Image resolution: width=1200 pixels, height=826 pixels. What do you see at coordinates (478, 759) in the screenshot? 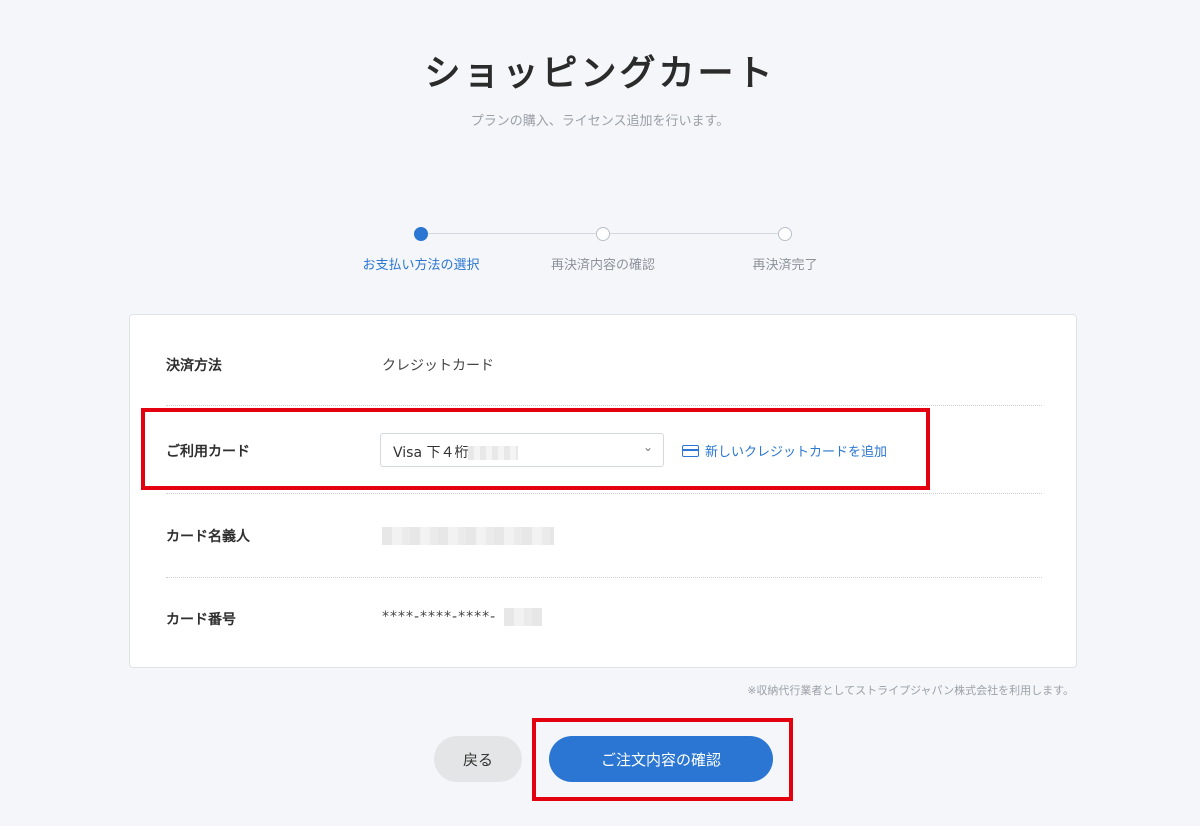
I see `back-button: 戻る` at bounding box center [478, 759].